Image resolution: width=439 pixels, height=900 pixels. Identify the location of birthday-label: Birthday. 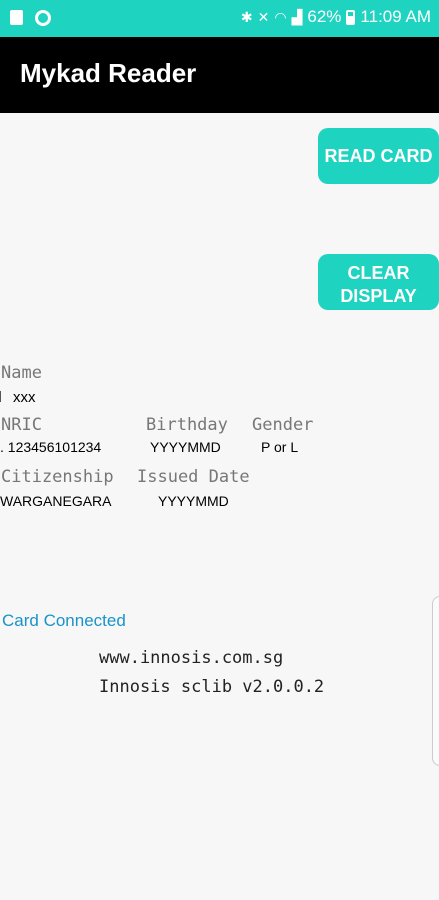
(187, 425).